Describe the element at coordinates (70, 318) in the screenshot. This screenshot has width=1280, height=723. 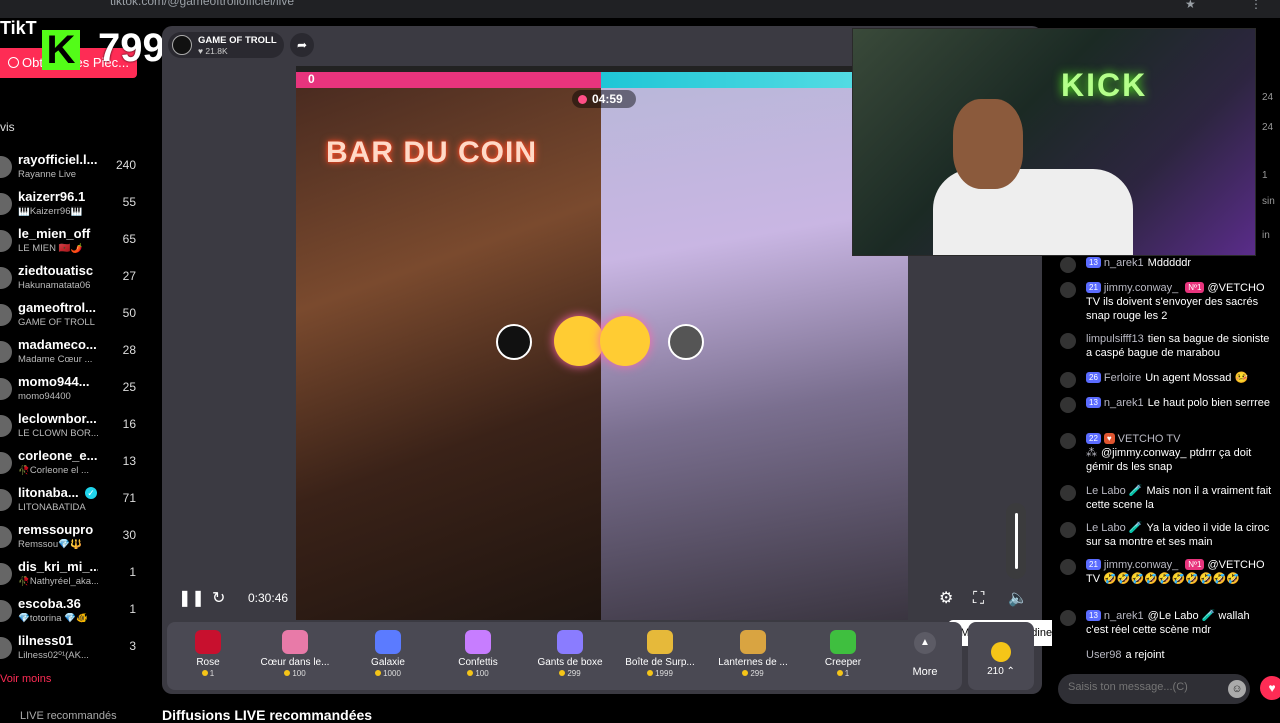
I see `followed-creator-item: gameoftrol... GAME OF TROLL 50` at that location.